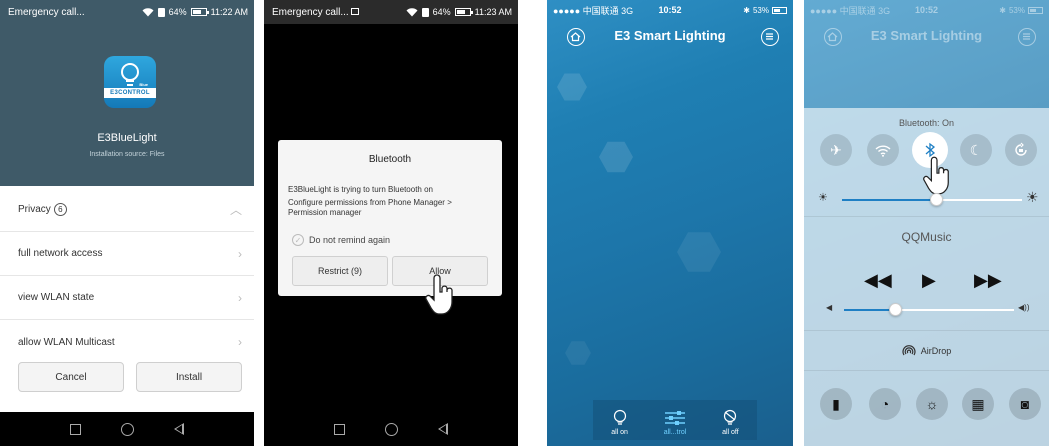  I want to click on app-name: E3BlueLight, so click(127, 138).